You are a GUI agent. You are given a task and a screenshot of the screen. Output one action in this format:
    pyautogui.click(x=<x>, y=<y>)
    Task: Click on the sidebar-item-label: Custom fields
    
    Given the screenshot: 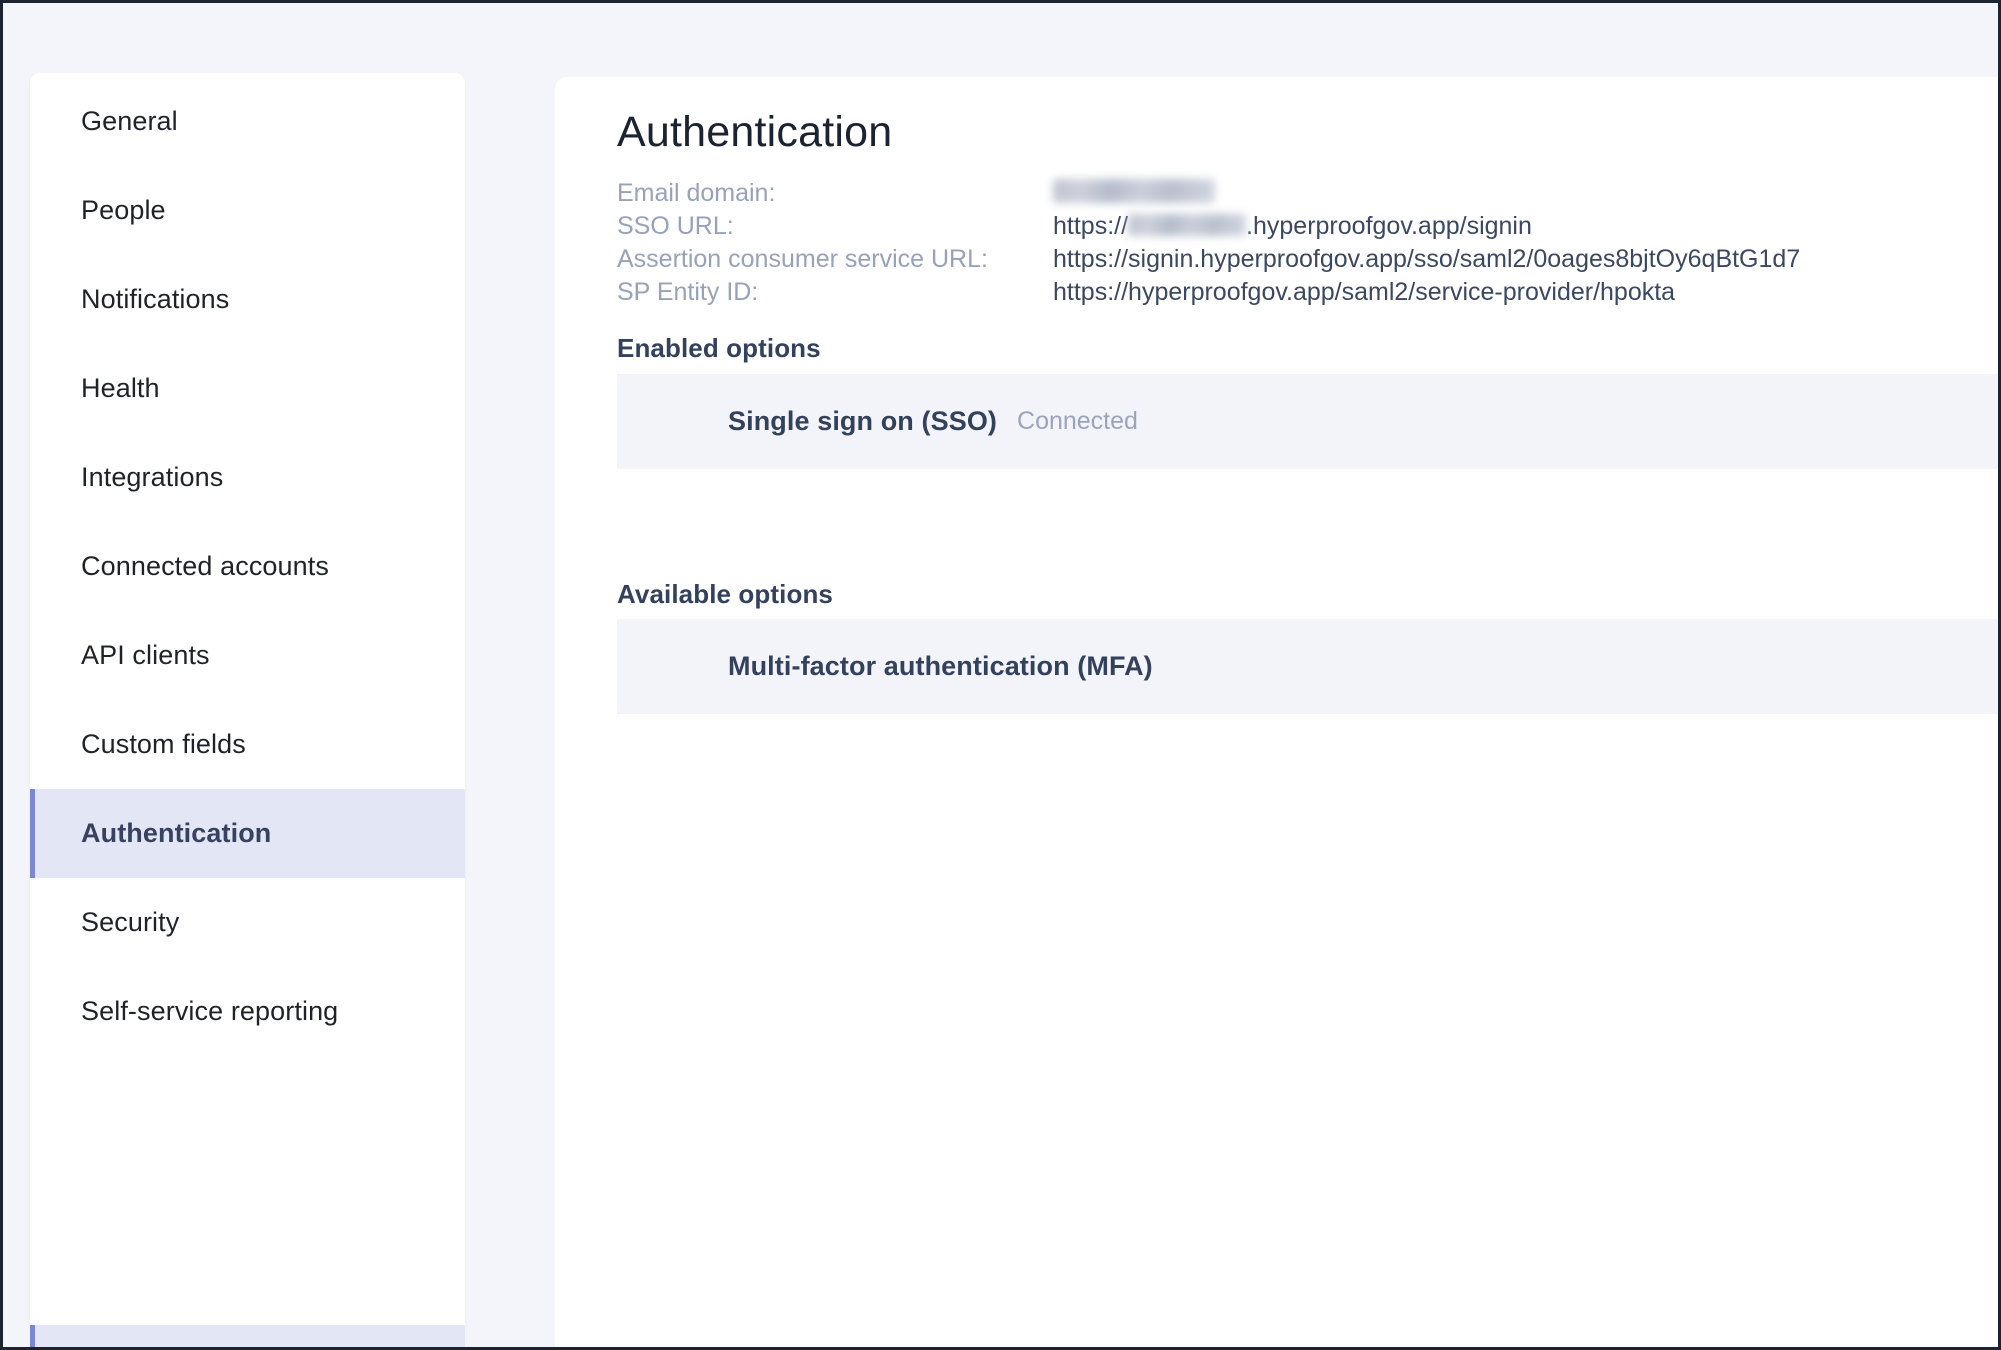 What is the action you would take?
    pyautogui.click(x=163, y=744)
    